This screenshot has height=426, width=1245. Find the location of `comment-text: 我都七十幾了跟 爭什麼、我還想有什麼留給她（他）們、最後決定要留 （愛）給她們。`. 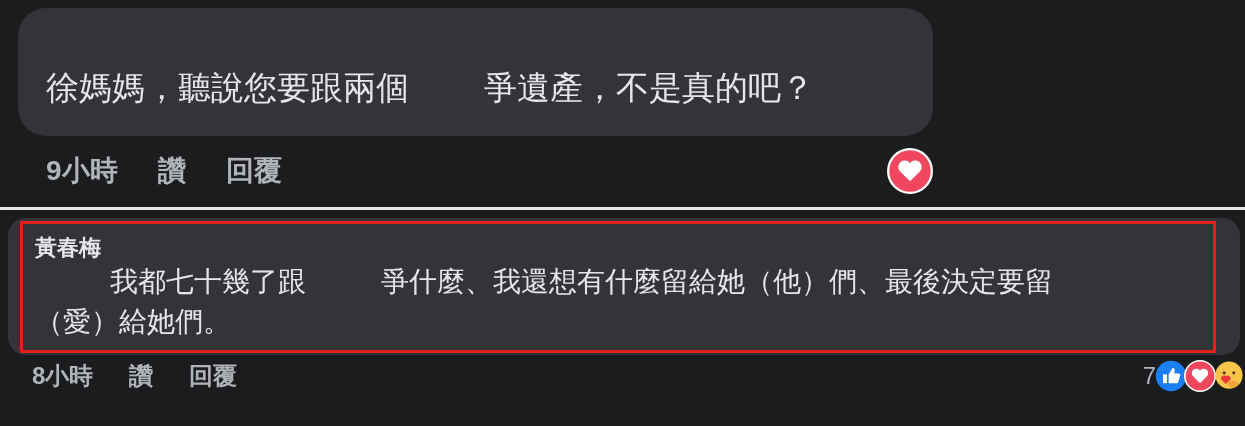

comment-text: 我都七十幾了跟 爭什麼、我還想有什麼留給她（他）們、最後決定要留 （愛）給她們。 is located at coordinates (544, 302).